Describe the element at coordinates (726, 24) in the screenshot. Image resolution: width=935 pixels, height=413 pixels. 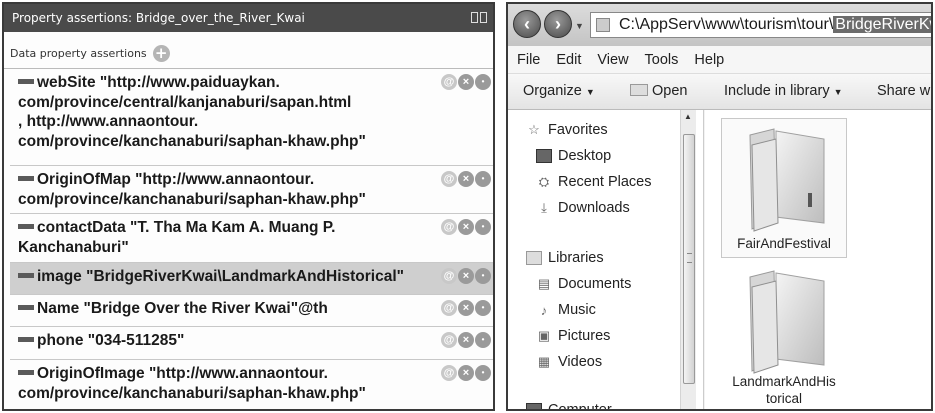
I see `address-path-prefix: C:\AppServ\www\tourism\tour\` at that location.